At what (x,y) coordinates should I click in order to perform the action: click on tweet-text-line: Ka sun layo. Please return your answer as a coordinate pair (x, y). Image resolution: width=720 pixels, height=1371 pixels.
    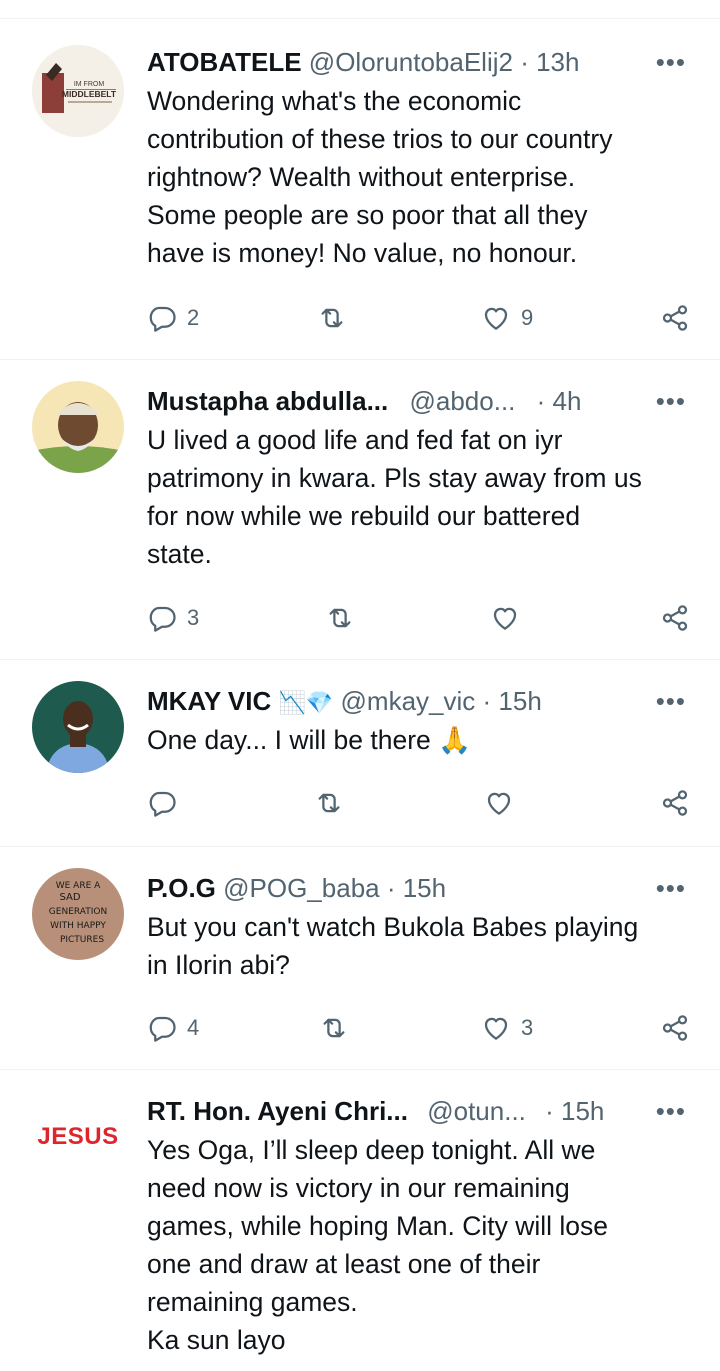
    Looking at the image, I should click on (216, 1340).